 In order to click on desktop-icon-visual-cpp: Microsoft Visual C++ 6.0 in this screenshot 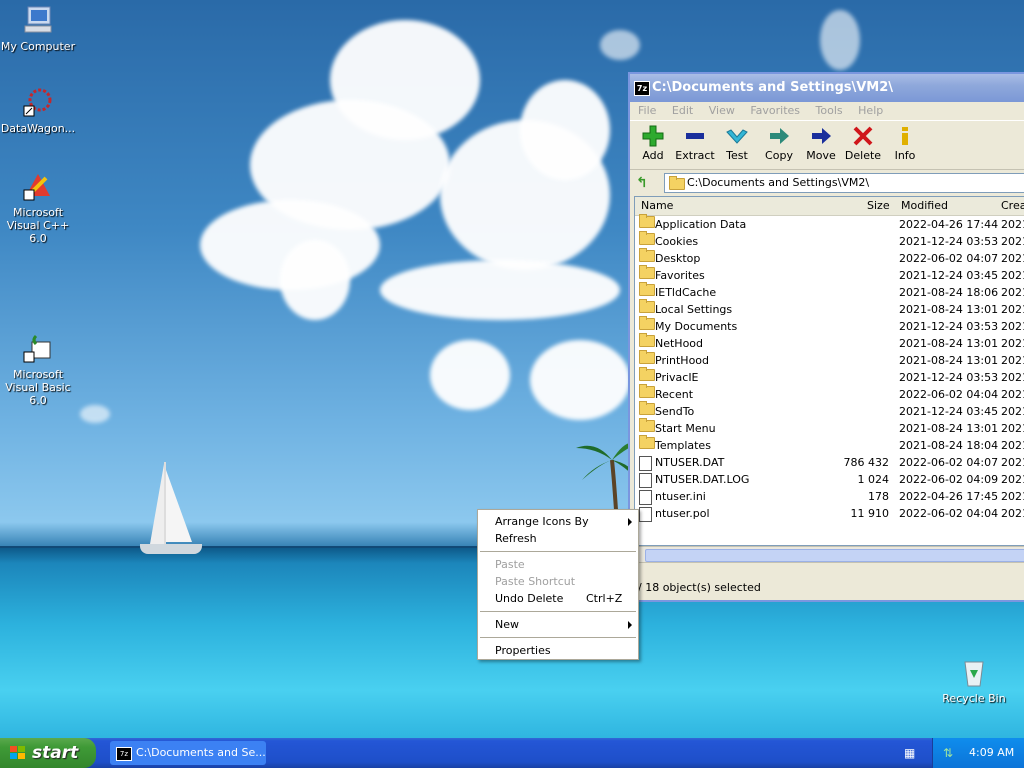, I will do `click(39, 207)`.